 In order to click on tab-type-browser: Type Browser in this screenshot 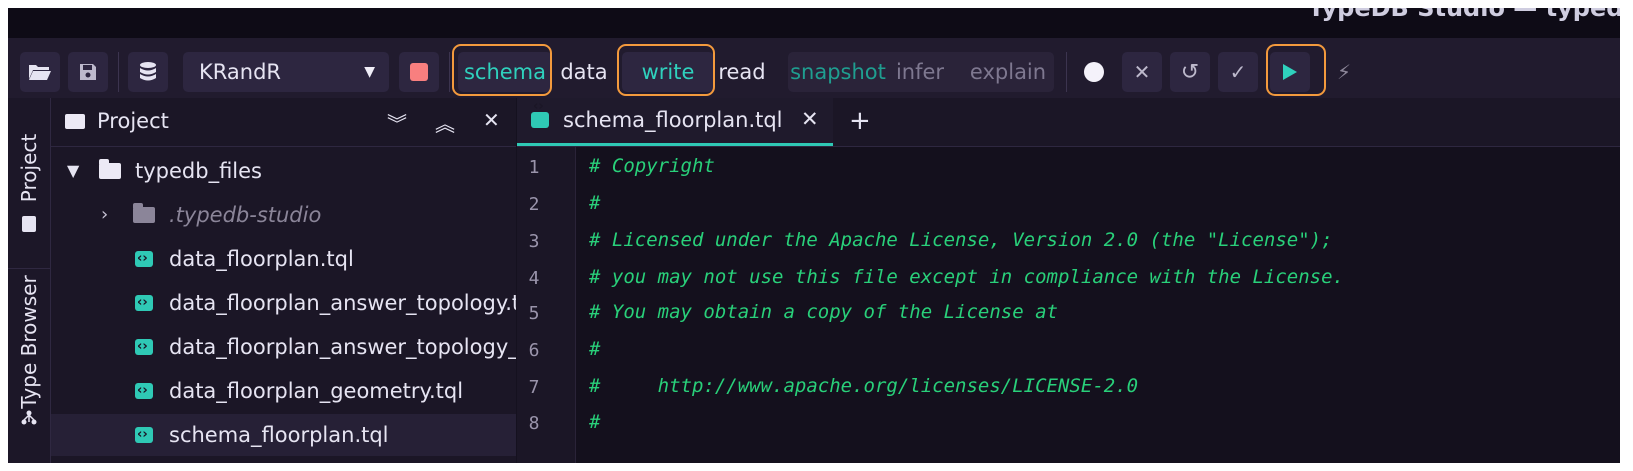, I will do `click(29, 366)`.